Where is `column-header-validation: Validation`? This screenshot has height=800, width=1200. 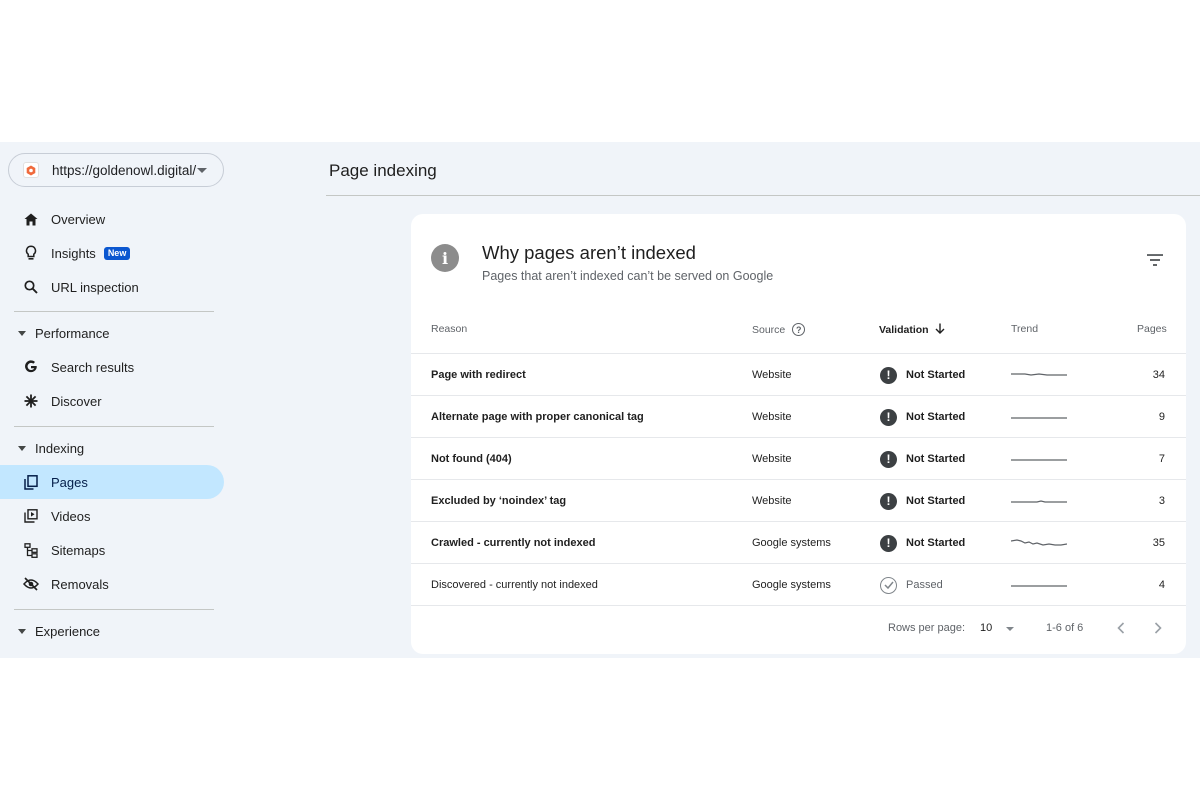
column-header-validation: Validation is located at coordinates (912, 330).